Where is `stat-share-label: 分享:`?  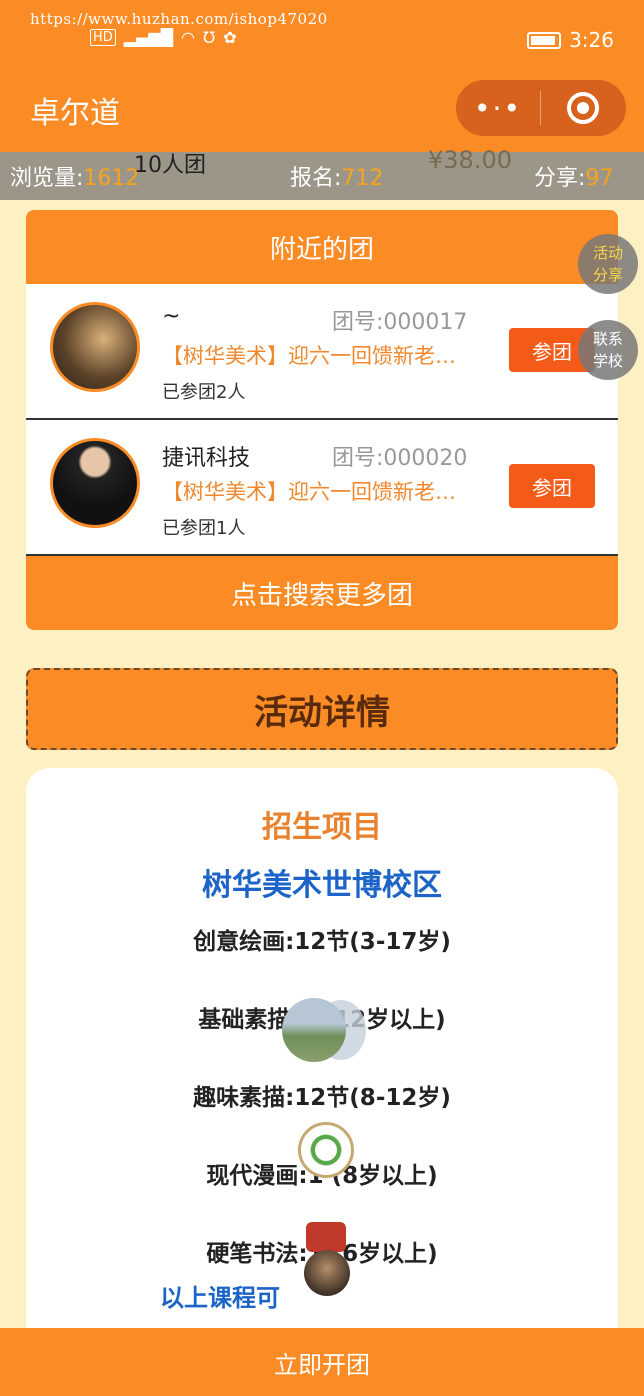
stat-share-label: 分享: is located at coordinates (560, 178).